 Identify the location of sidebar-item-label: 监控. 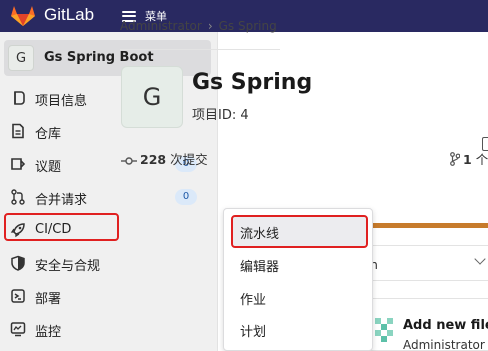
(48, 332).